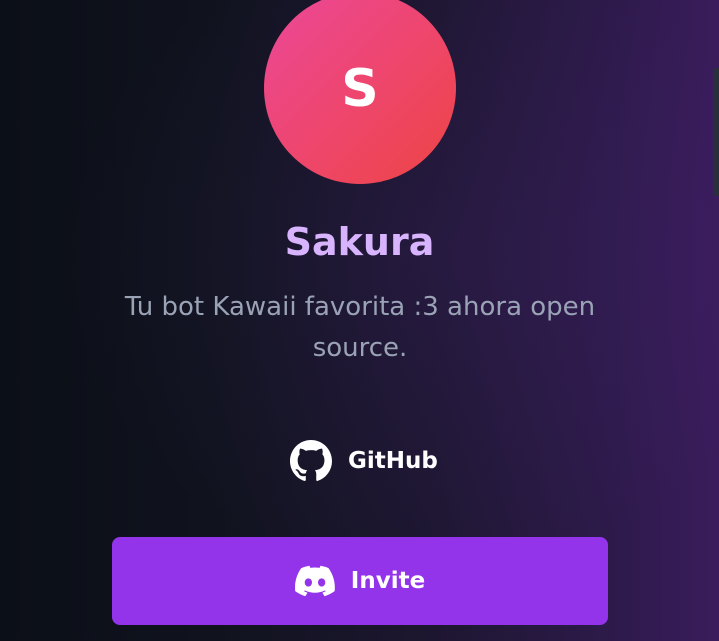  Describe the element at coordinates (360, 89) in the screenshot. I see `avatar-letter: S` at that location.